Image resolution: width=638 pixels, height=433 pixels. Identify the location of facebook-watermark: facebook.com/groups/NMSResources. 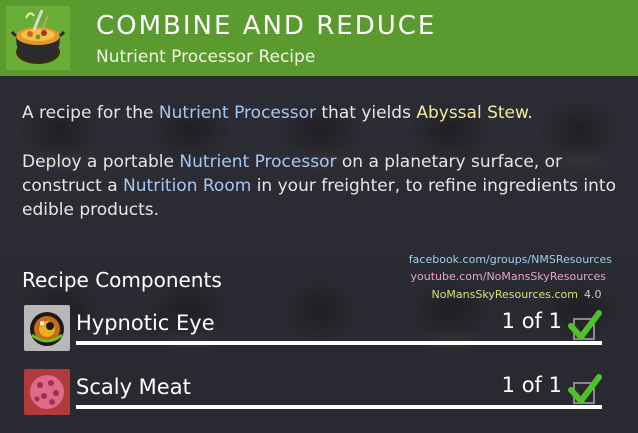
(510, 259).